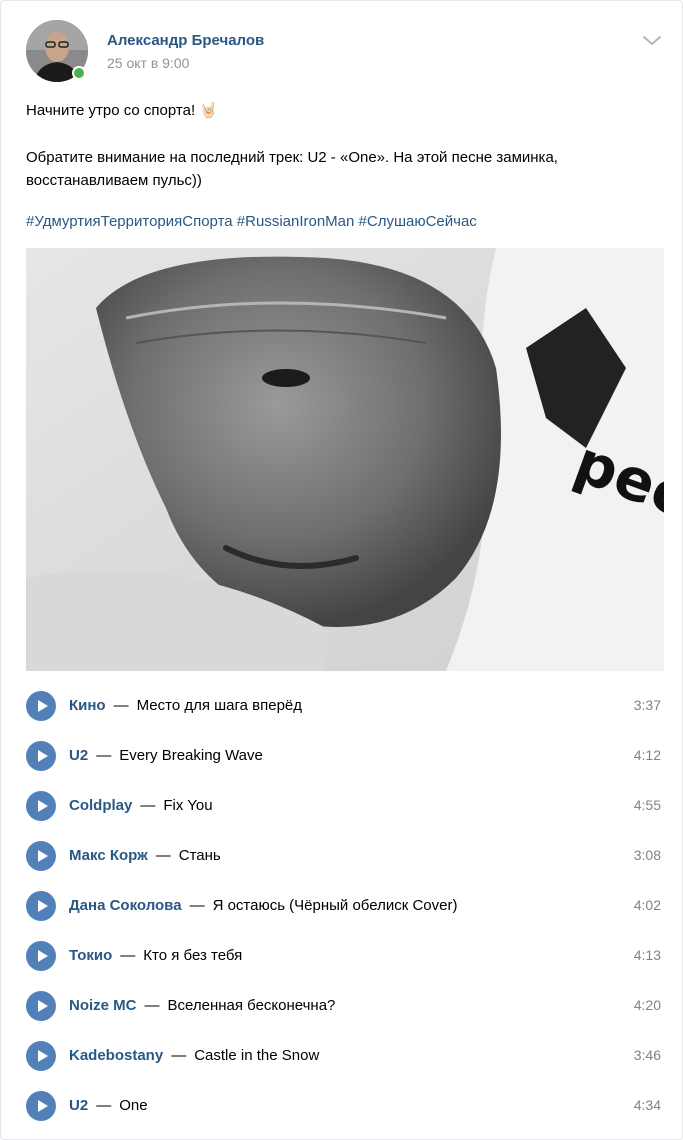  Describe the element at coordinates (125, 905) in the screenshot. I see `track-artist: Дана Соколова` at that location.